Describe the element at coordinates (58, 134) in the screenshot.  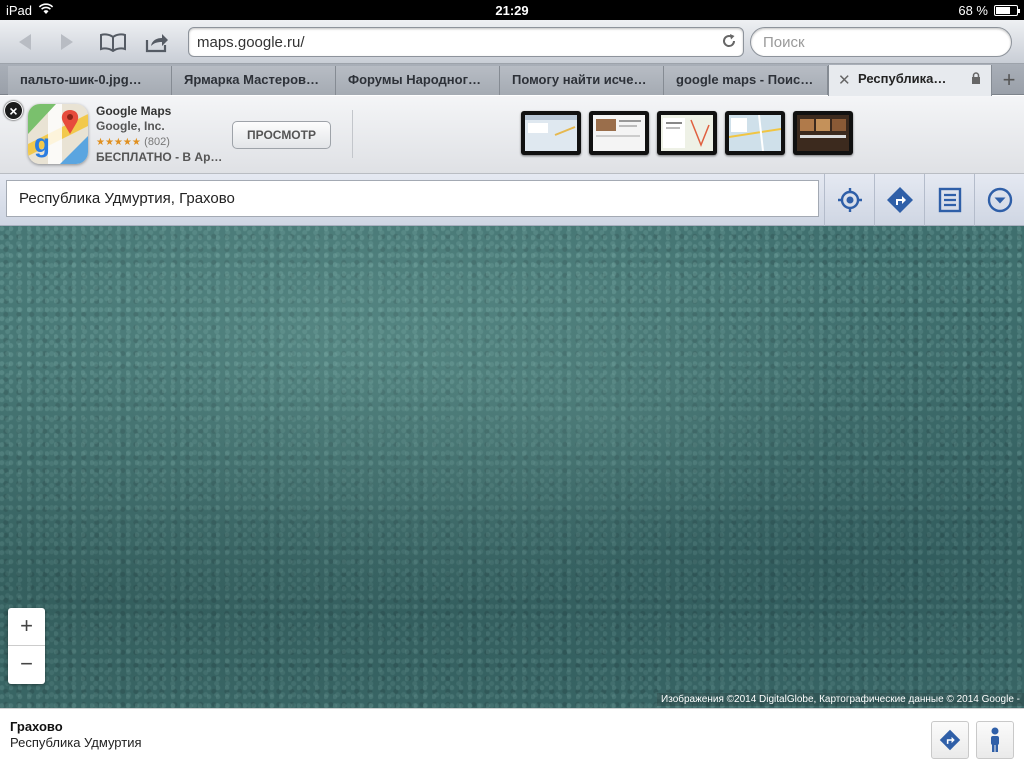
I see `google-maps-app-icon: g` at that location.